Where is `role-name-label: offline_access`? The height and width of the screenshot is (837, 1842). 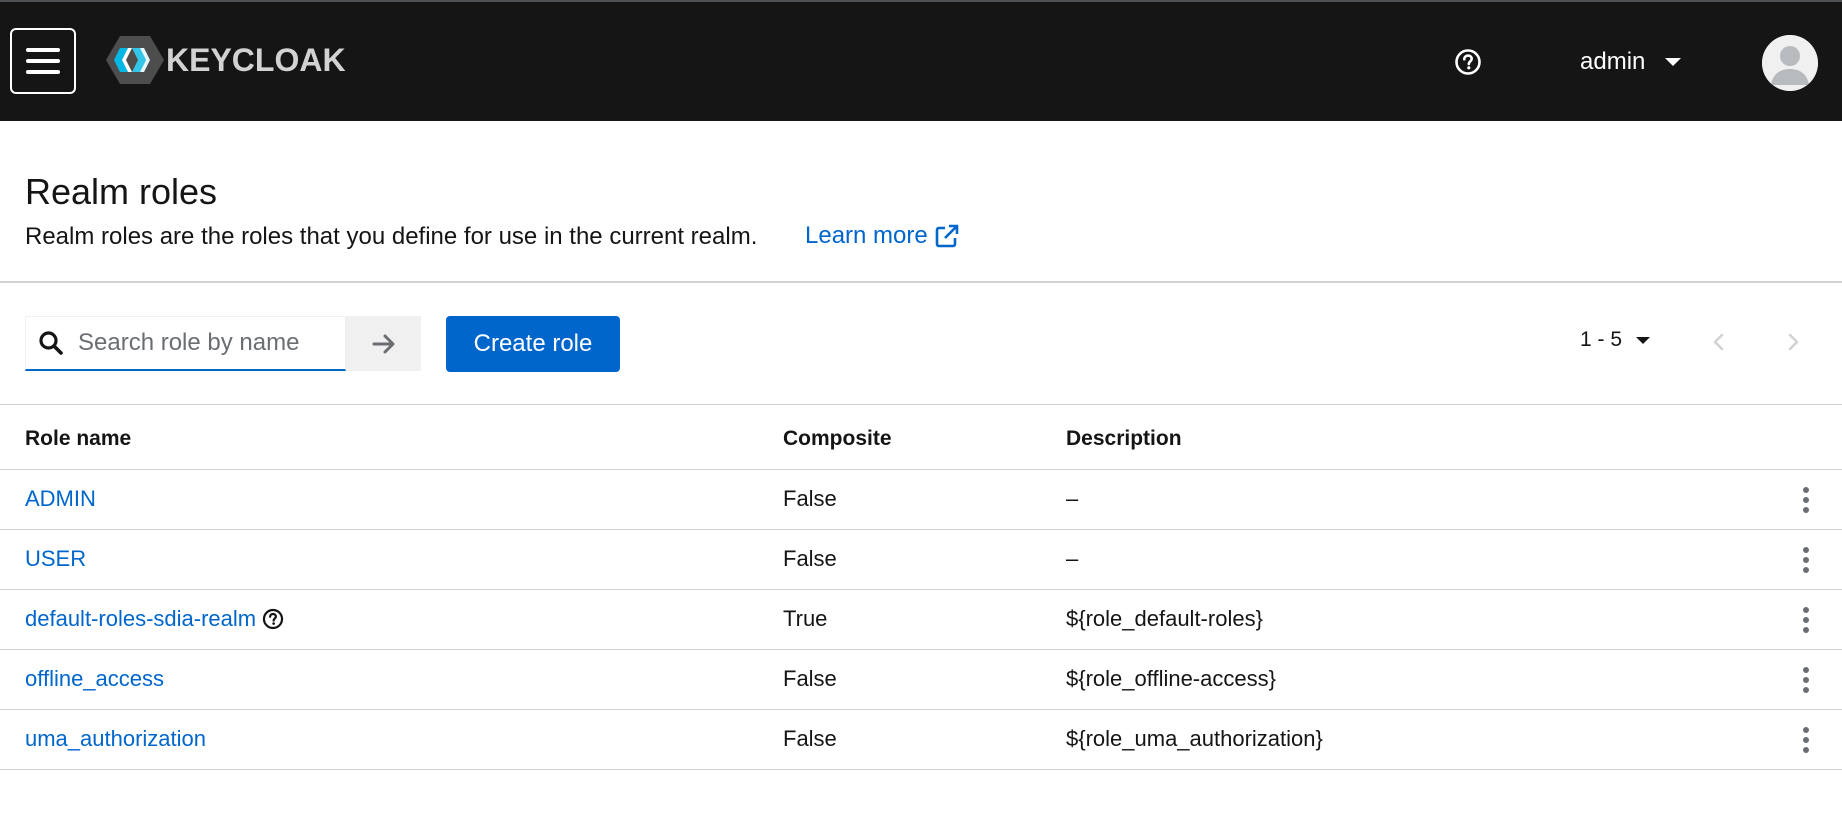 role-name-label: offline_access is located at coordinates (95, 678).